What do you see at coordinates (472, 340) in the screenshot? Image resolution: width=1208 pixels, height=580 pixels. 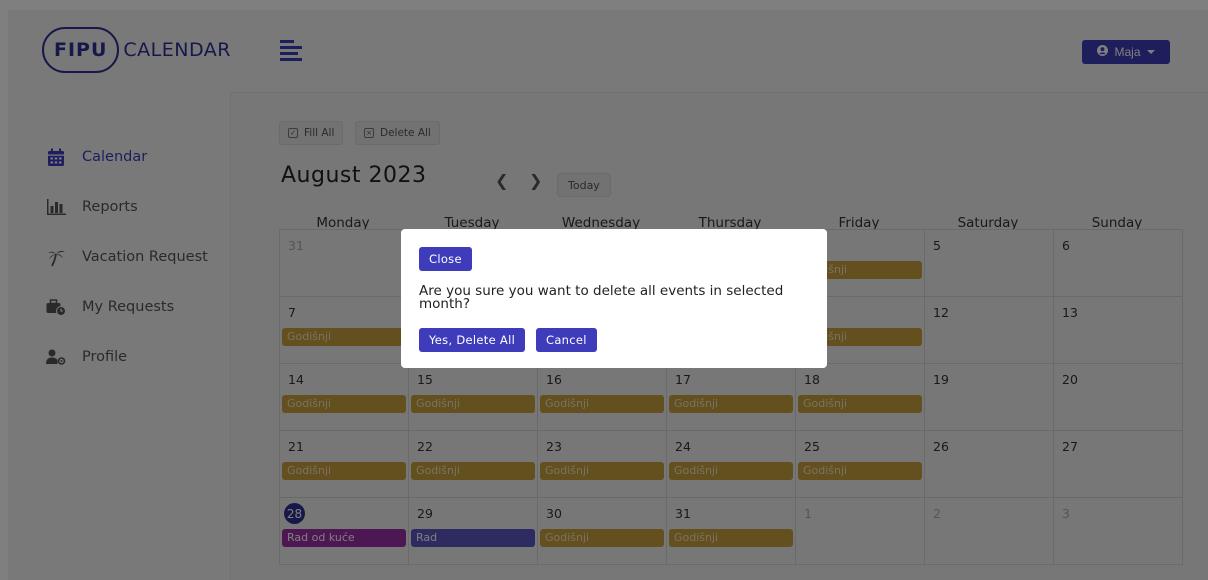 I see `confirm-delete-all-button: Yes, Delete All` at bounding box center [472, 340].